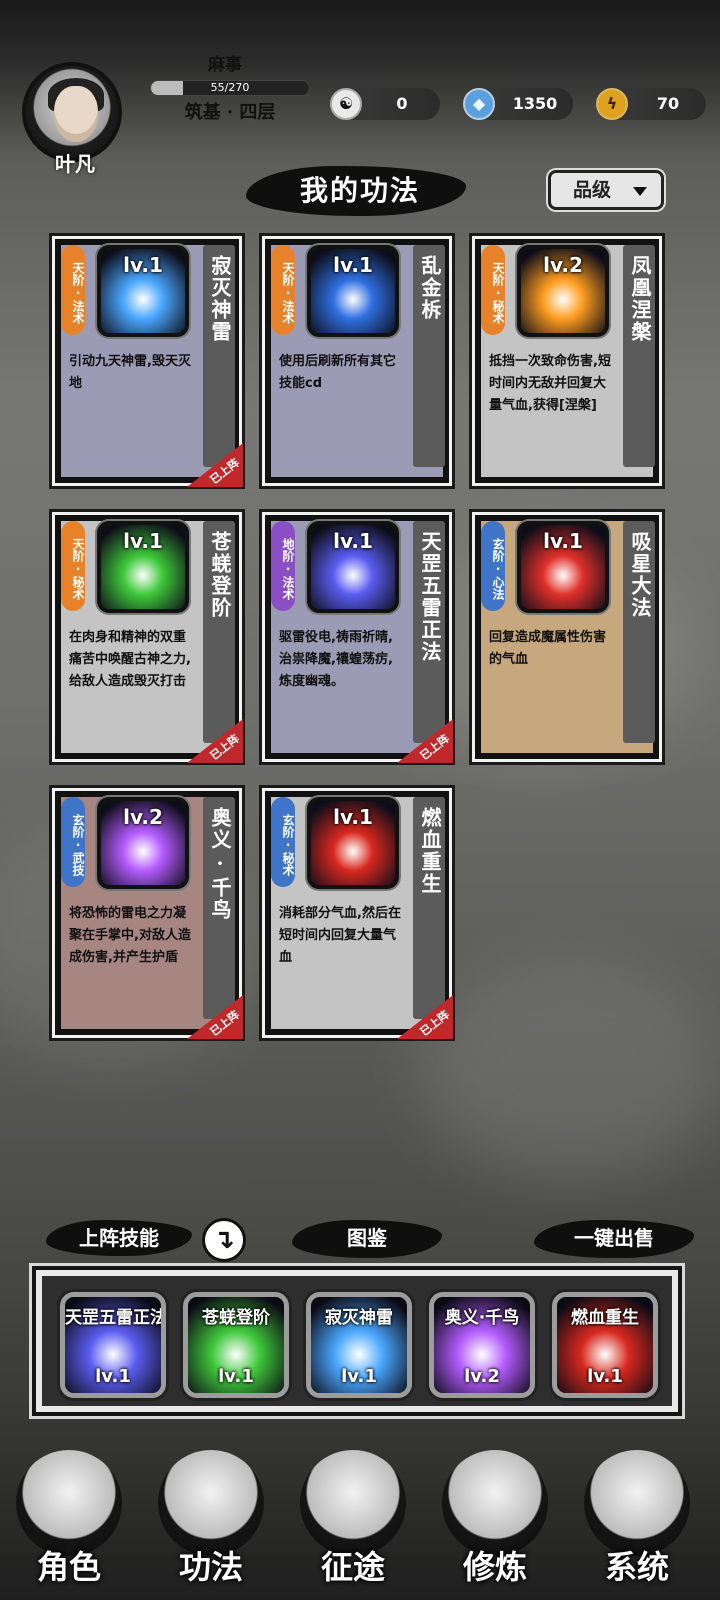 The height and width of the screenshot is (1600, 720). Describe the element at coordinates (230, 112) in the screenshot. I see `cultivation-realm: 筑基 · 四层` at that location.